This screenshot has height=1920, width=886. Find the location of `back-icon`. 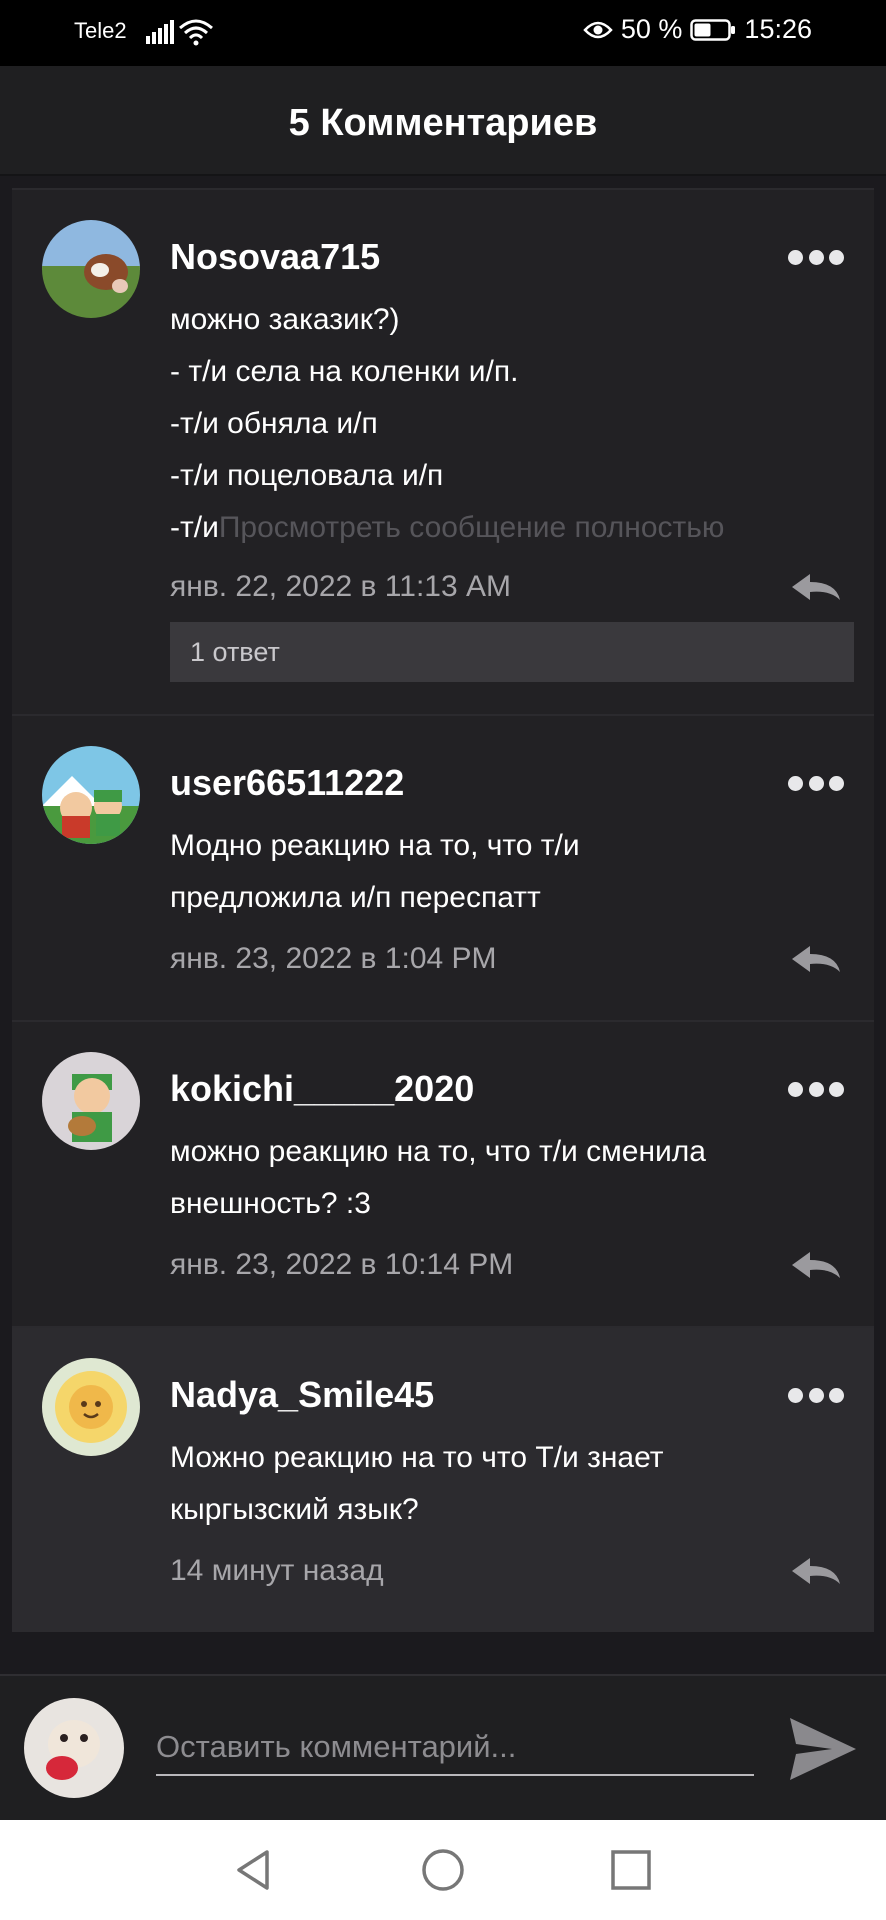

back-icon is located at coordinates (253, 1870).